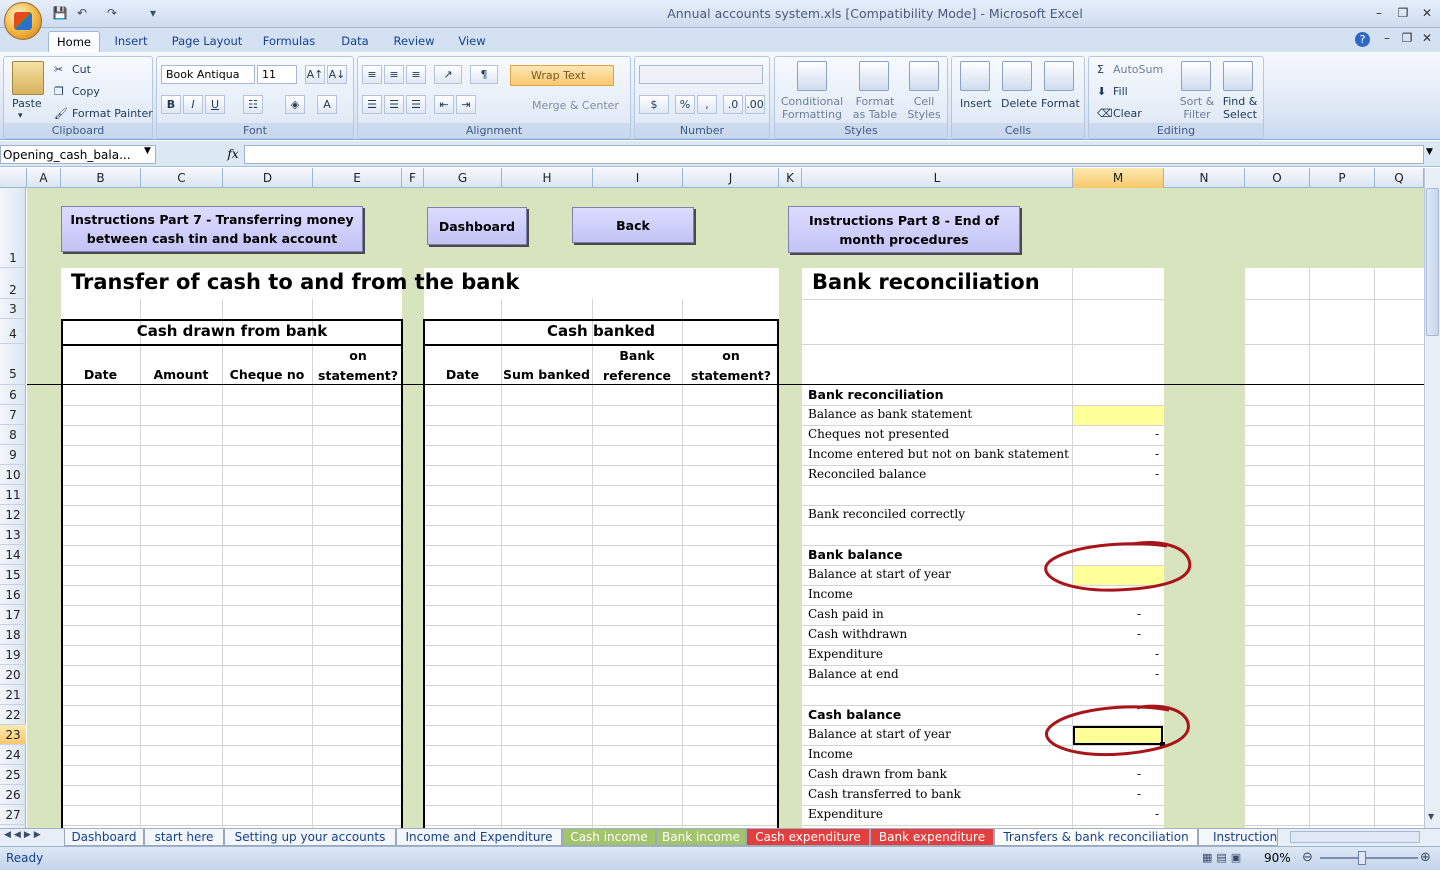 This screenshot has width=1440, height=870. Describe the element at coordinates (13, 228) in the screenshot. I see `row-header: 1` at that location.